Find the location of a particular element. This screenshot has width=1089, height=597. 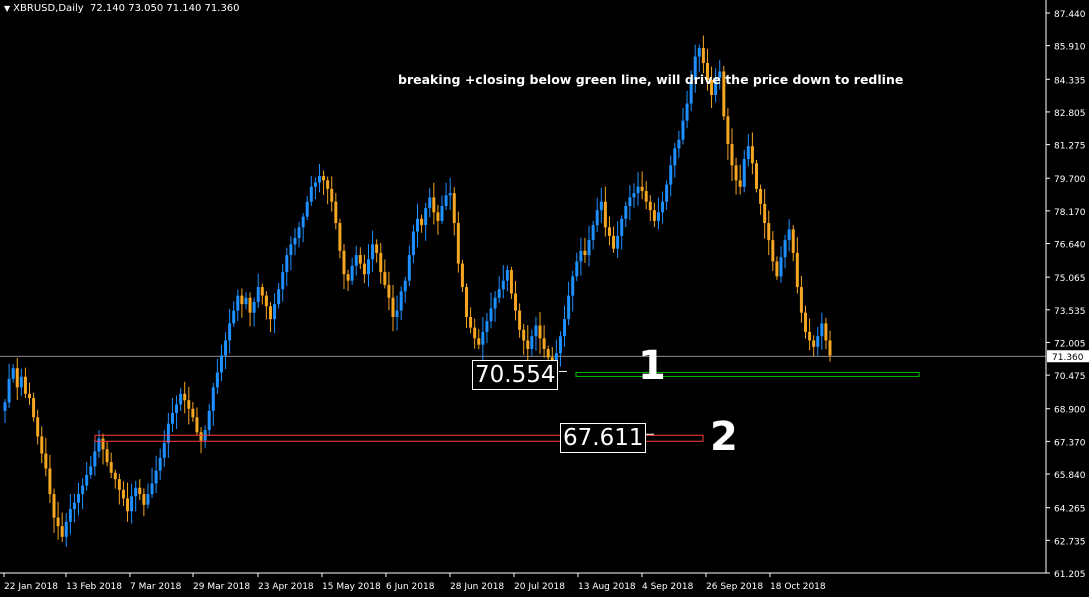

chevron-down-icon: ▼ is located at coordinates (7, 8).